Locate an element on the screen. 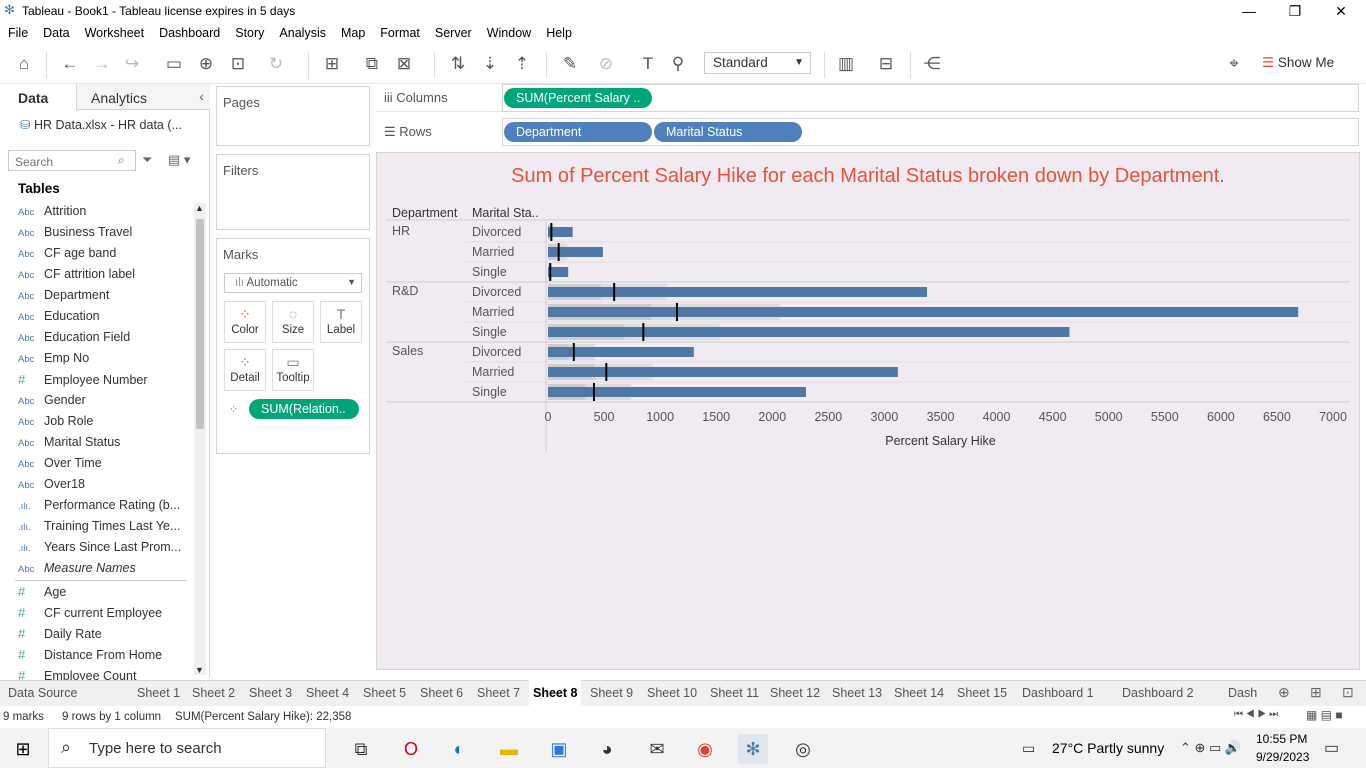 This screenshot has height=768, width=1366. sheet-tab: Sheet 10 is located at coordinates (672, 693).